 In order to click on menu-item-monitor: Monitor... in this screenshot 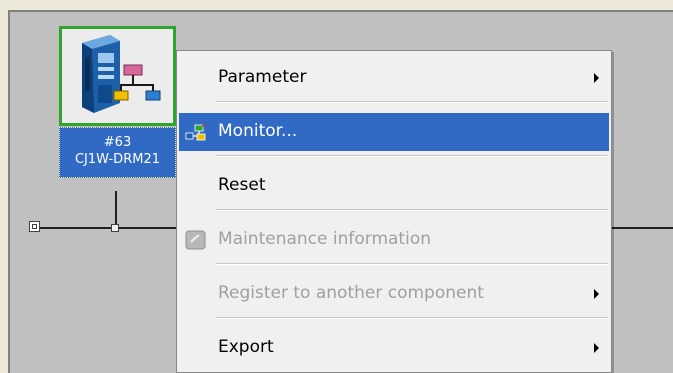, I will do `click(394, 132)`.